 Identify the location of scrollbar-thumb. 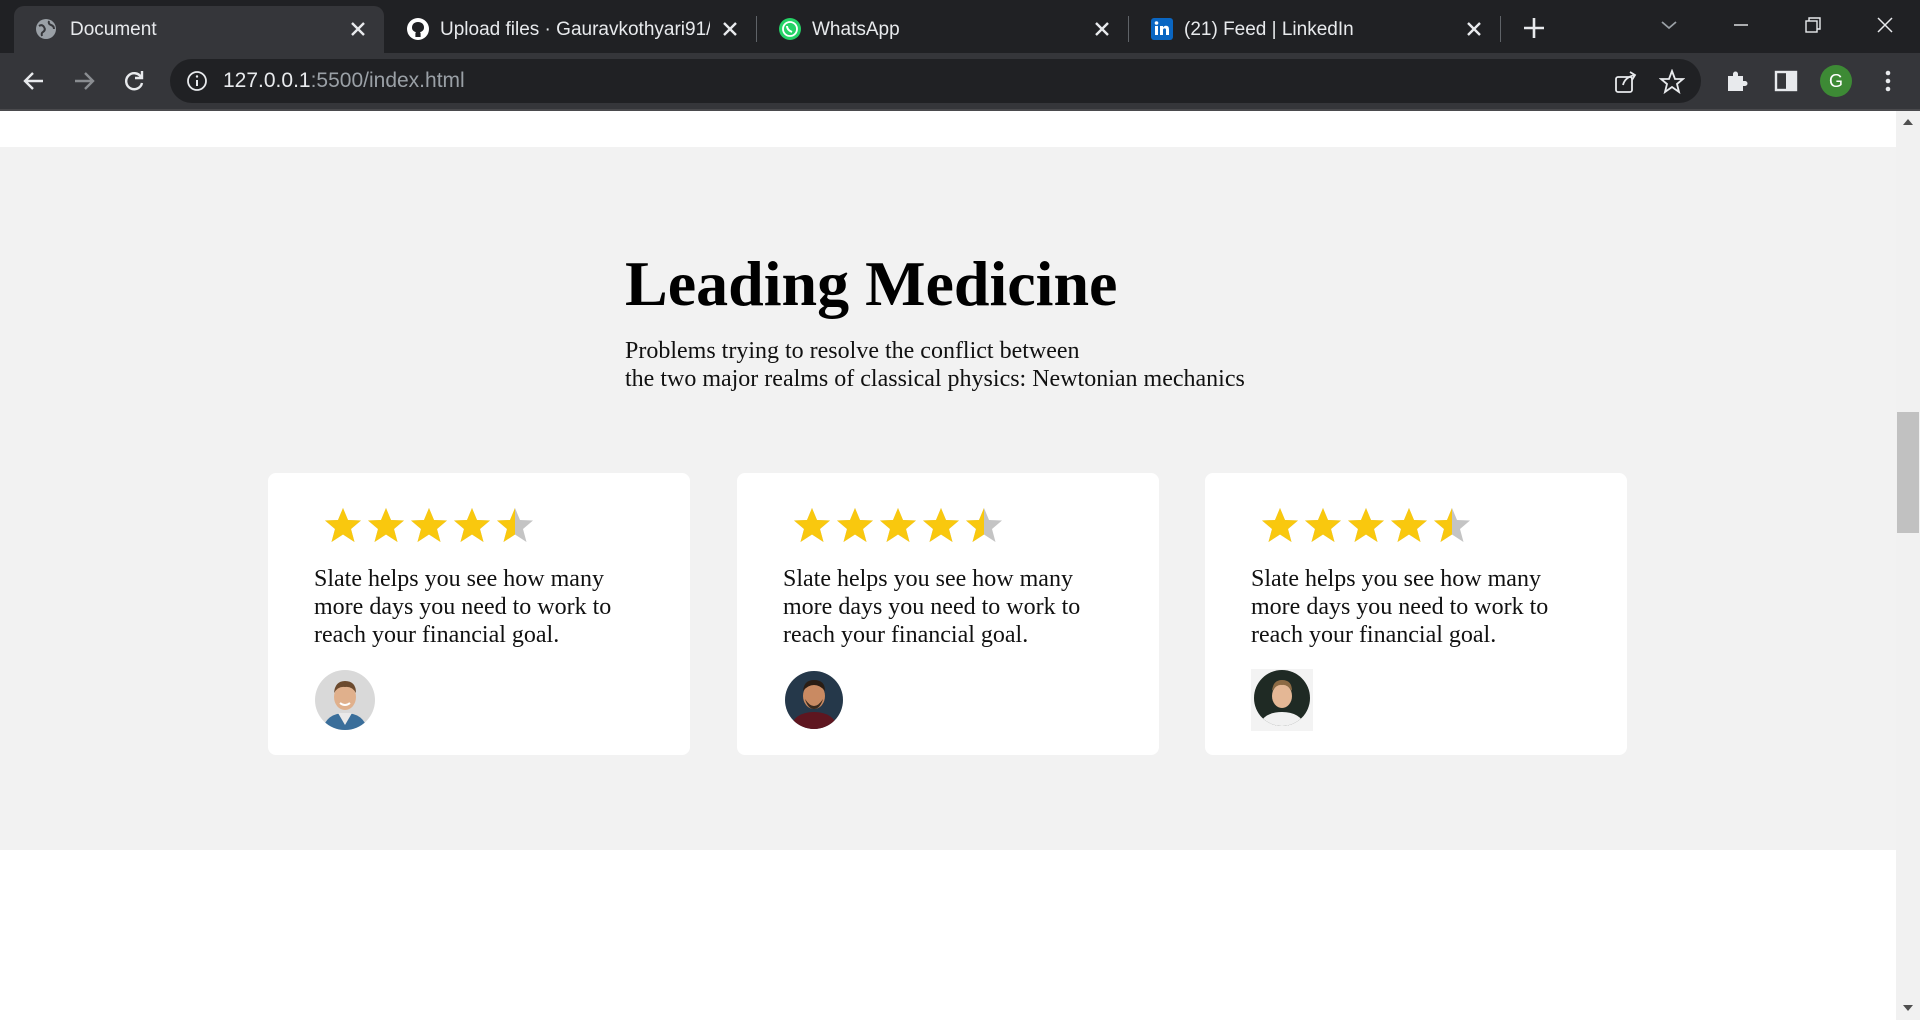
(1908, 472).